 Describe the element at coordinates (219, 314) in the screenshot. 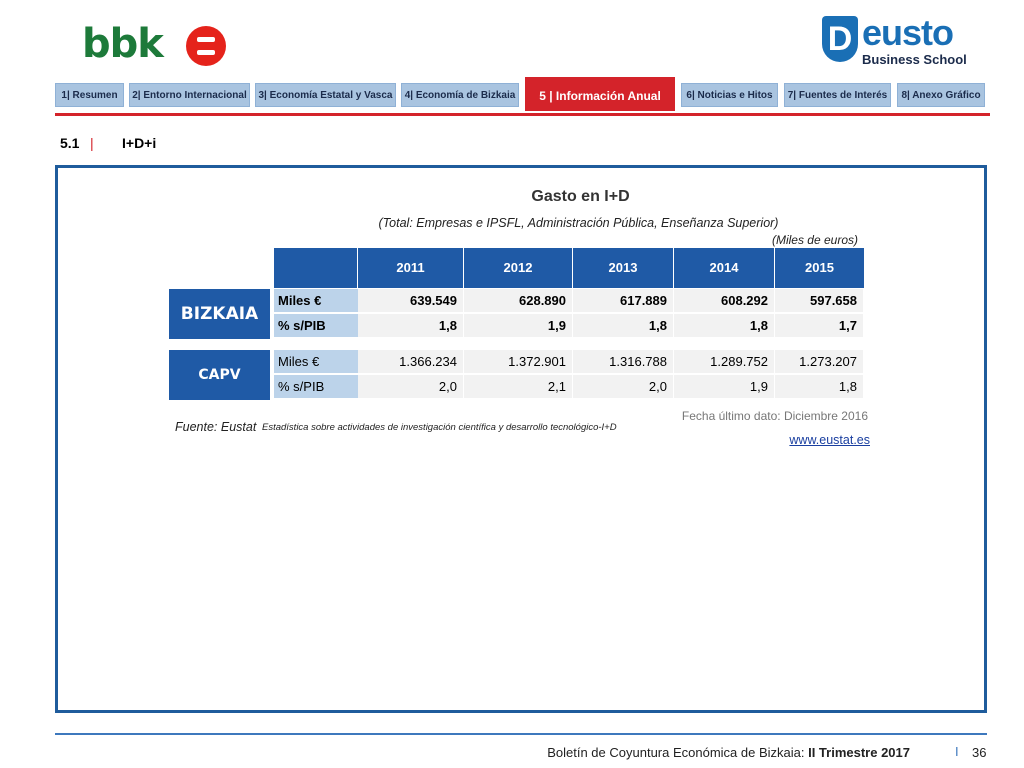

I see `region-label-bizkaia: BIZKAIA` at that location.